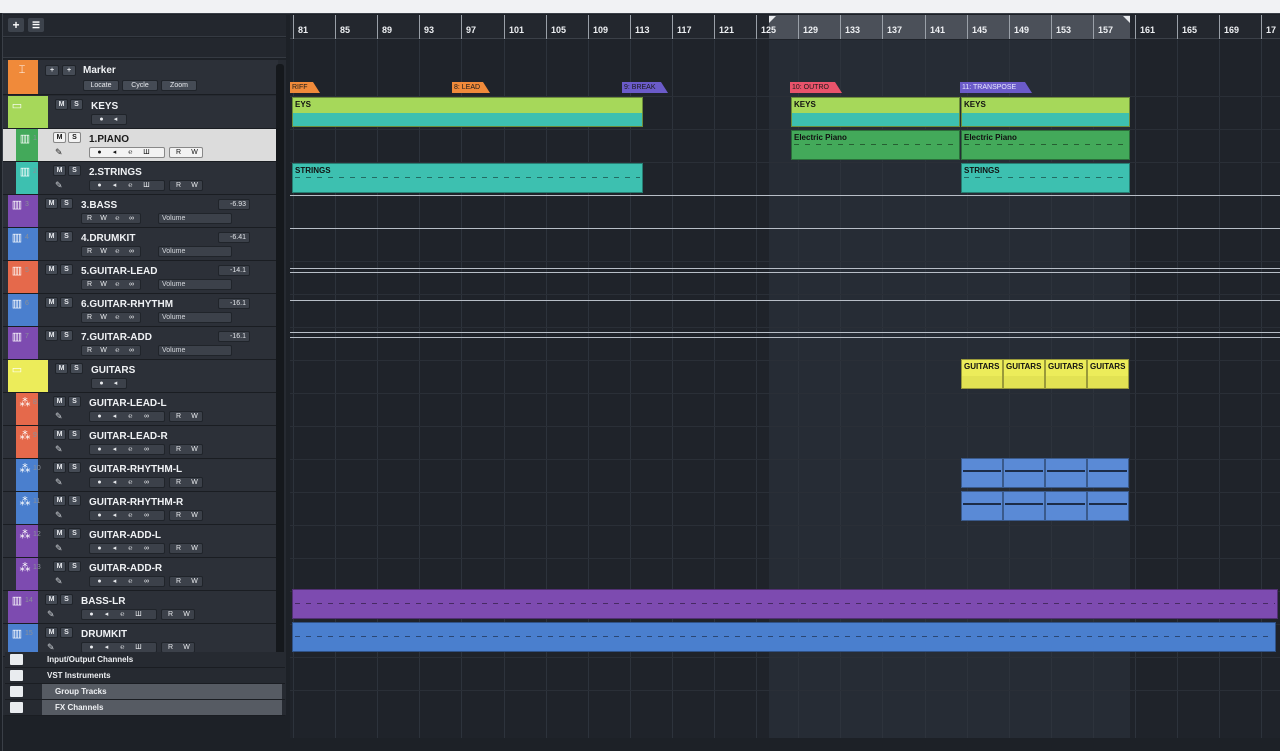 The width and height of the screenshot is (1280, 751). I want to click on volume-value: -6.93, so click(234, 204).